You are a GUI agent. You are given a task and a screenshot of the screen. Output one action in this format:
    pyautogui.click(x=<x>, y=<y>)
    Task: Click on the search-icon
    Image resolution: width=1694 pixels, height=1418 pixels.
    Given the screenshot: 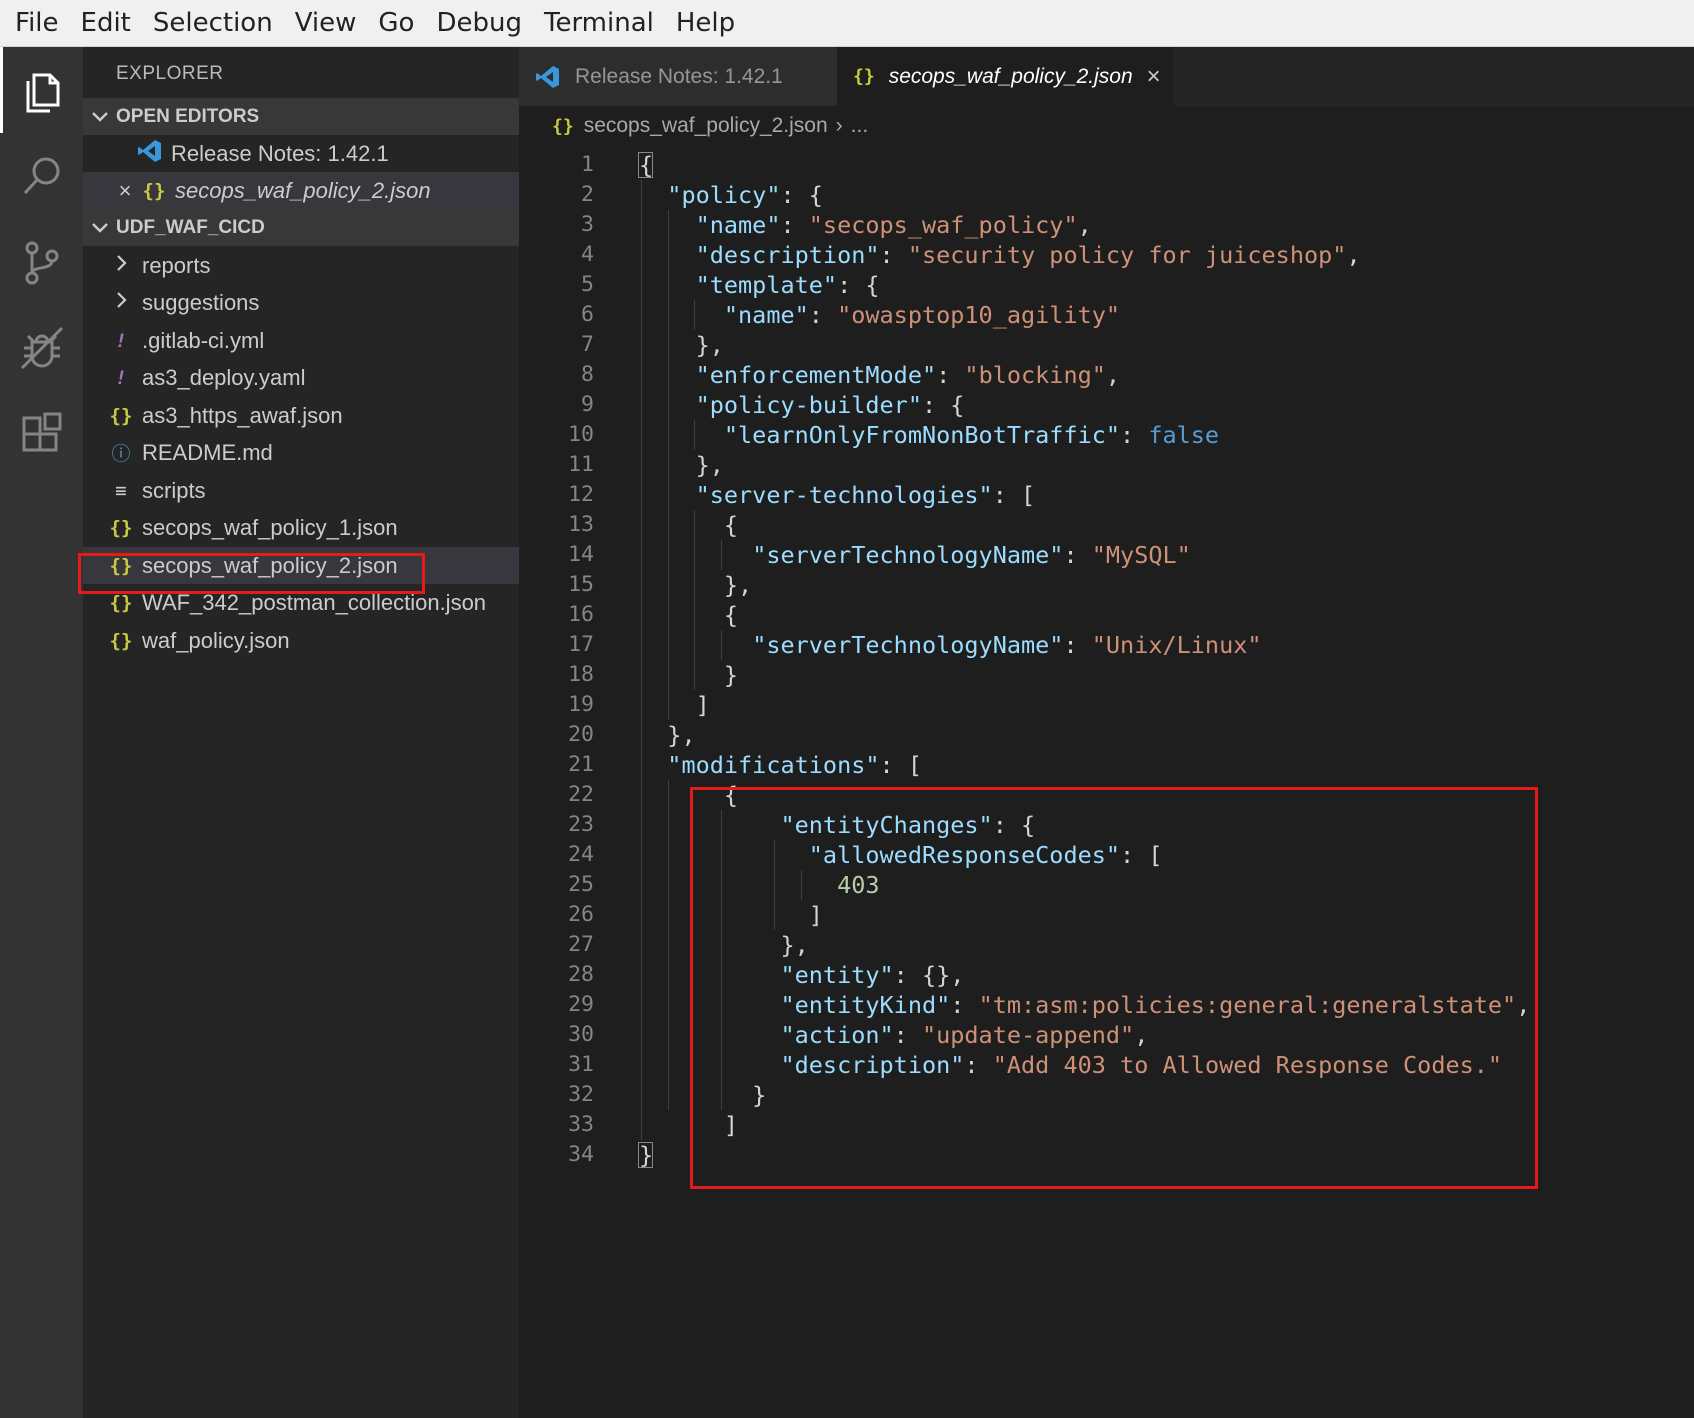 What is the action you would take?
    pyautogui.click(x=41, y=176)
    